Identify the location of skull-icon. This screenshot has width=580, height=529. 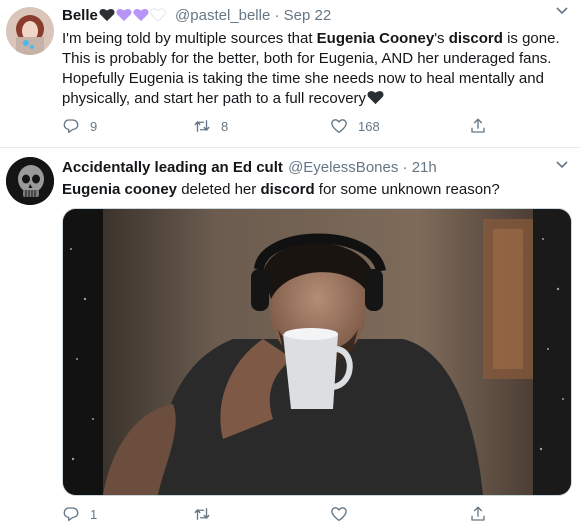
(30, 181).